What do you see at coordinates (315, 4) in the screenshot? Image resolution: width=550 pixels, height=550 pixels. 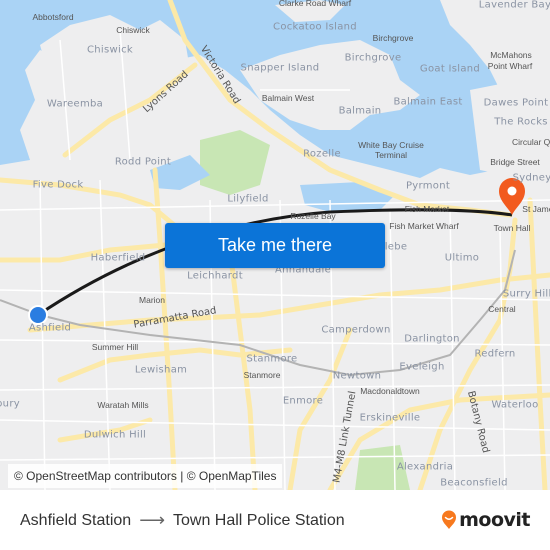 I see `map-label: Clarke Road Wharf` at bounding box center [315, 4].